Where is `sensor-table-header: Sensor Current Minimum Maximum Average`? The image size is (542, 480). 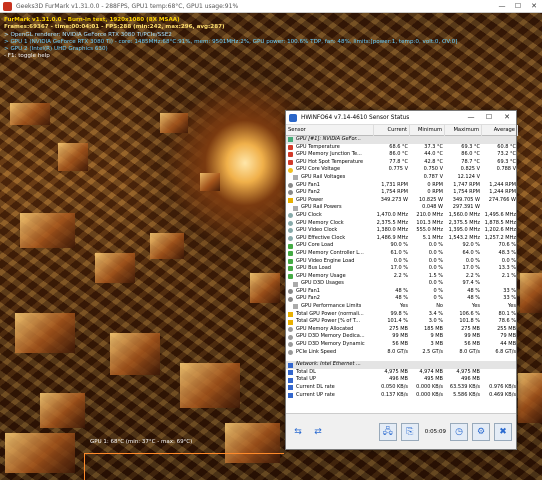 sensor-table-header: Sensor Current Minimum Maximum Average is located at coordinates (402, 130).